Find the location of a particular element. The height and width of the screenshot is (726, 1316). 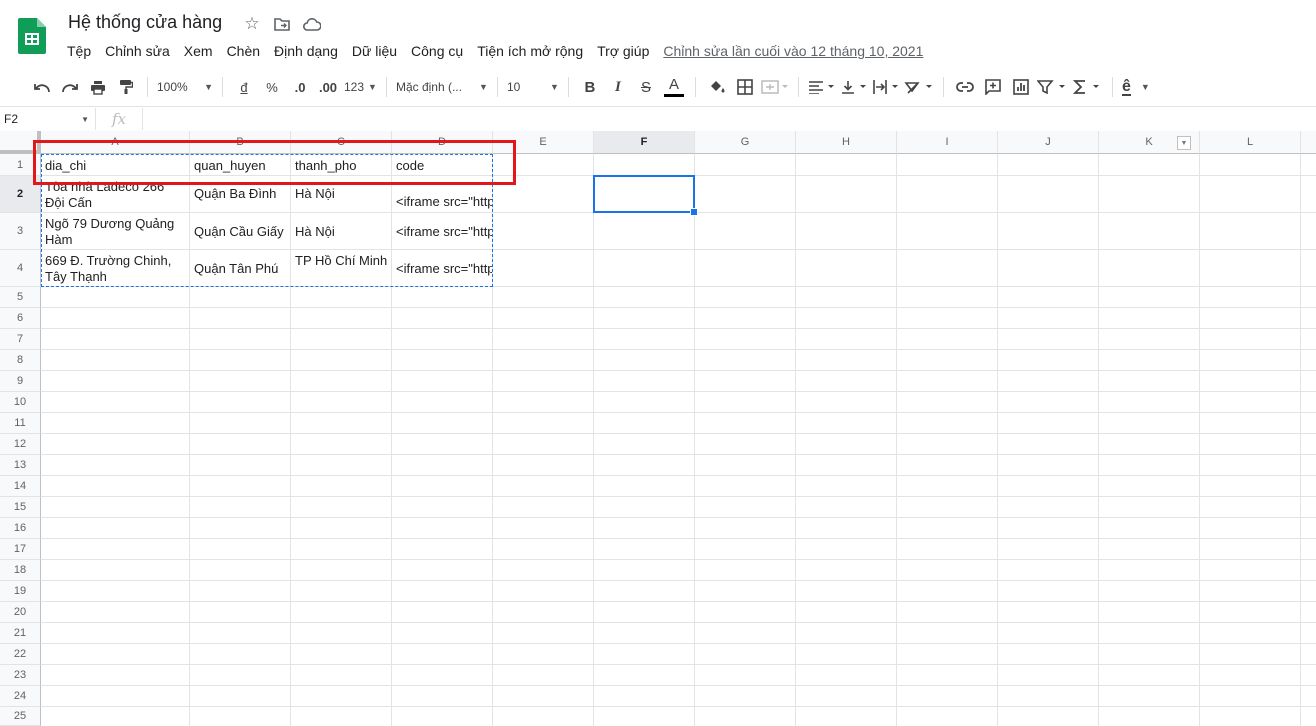

row-header-21: 21 is located at coordinates (20, 633).